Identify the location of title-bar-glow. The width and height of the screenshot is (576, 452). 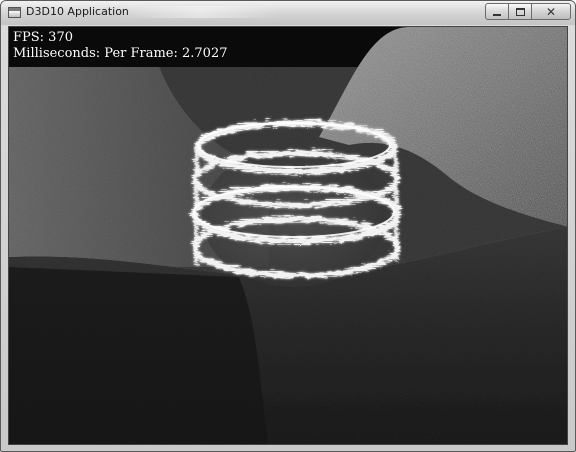
(201, 12).